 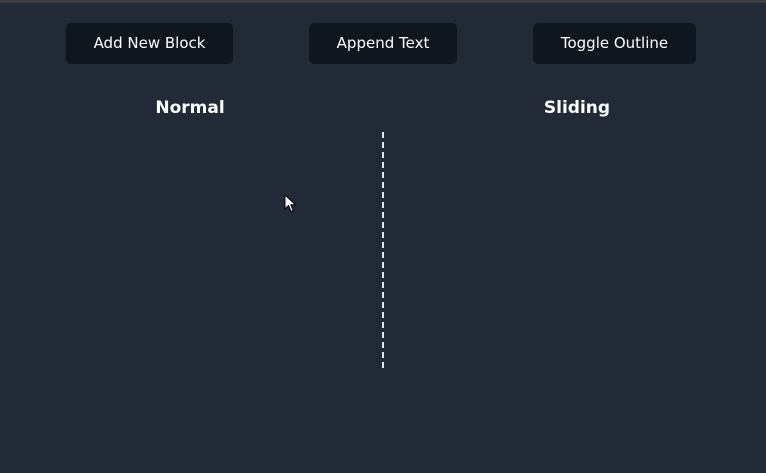 What do you see at coordinates (383, 250) in the screenshot?
I see `panel-divider` at bounding box center [383, 250].